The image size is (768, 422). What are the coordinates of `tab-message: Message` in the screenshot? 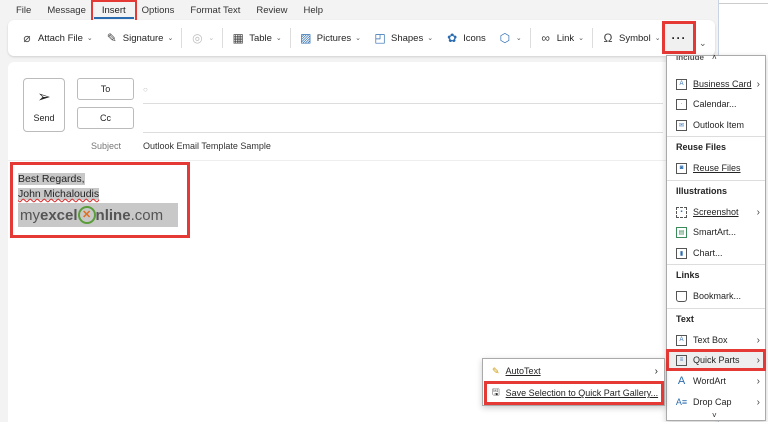 It's located at (66, 11).